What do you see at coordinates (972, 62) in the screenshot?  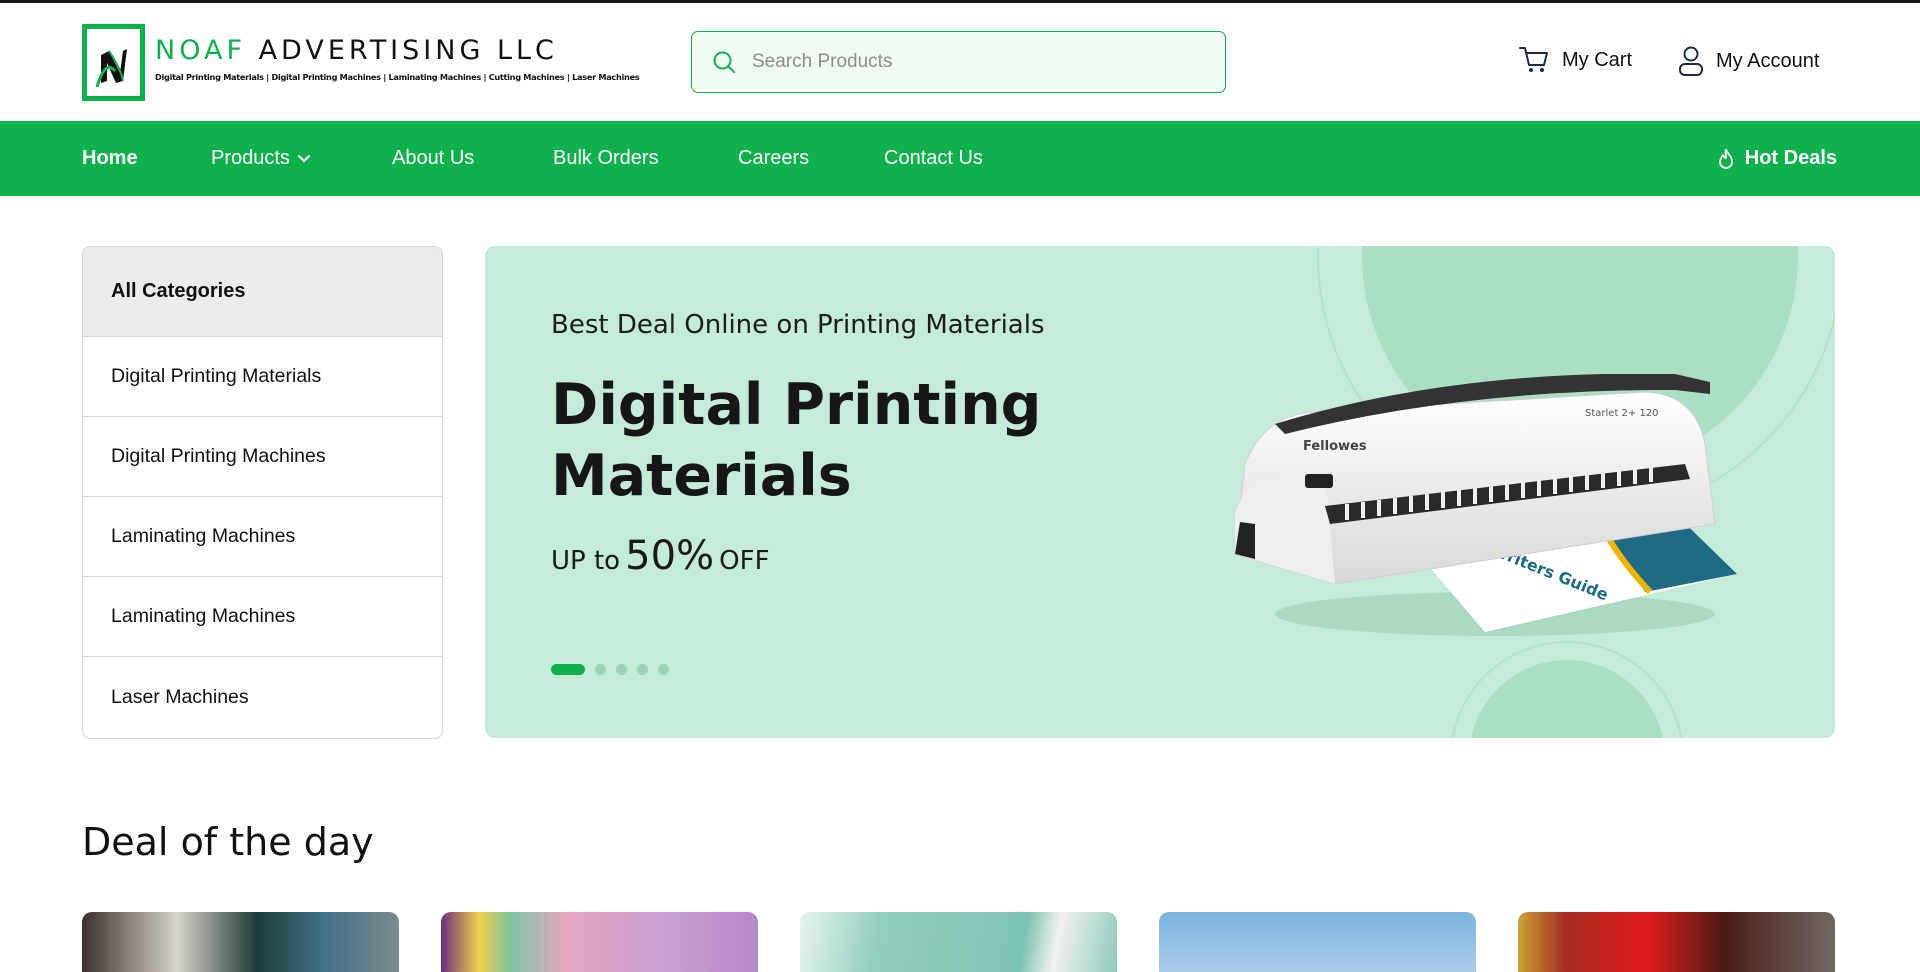 I see `search-input` at bounding box center [972, 62].